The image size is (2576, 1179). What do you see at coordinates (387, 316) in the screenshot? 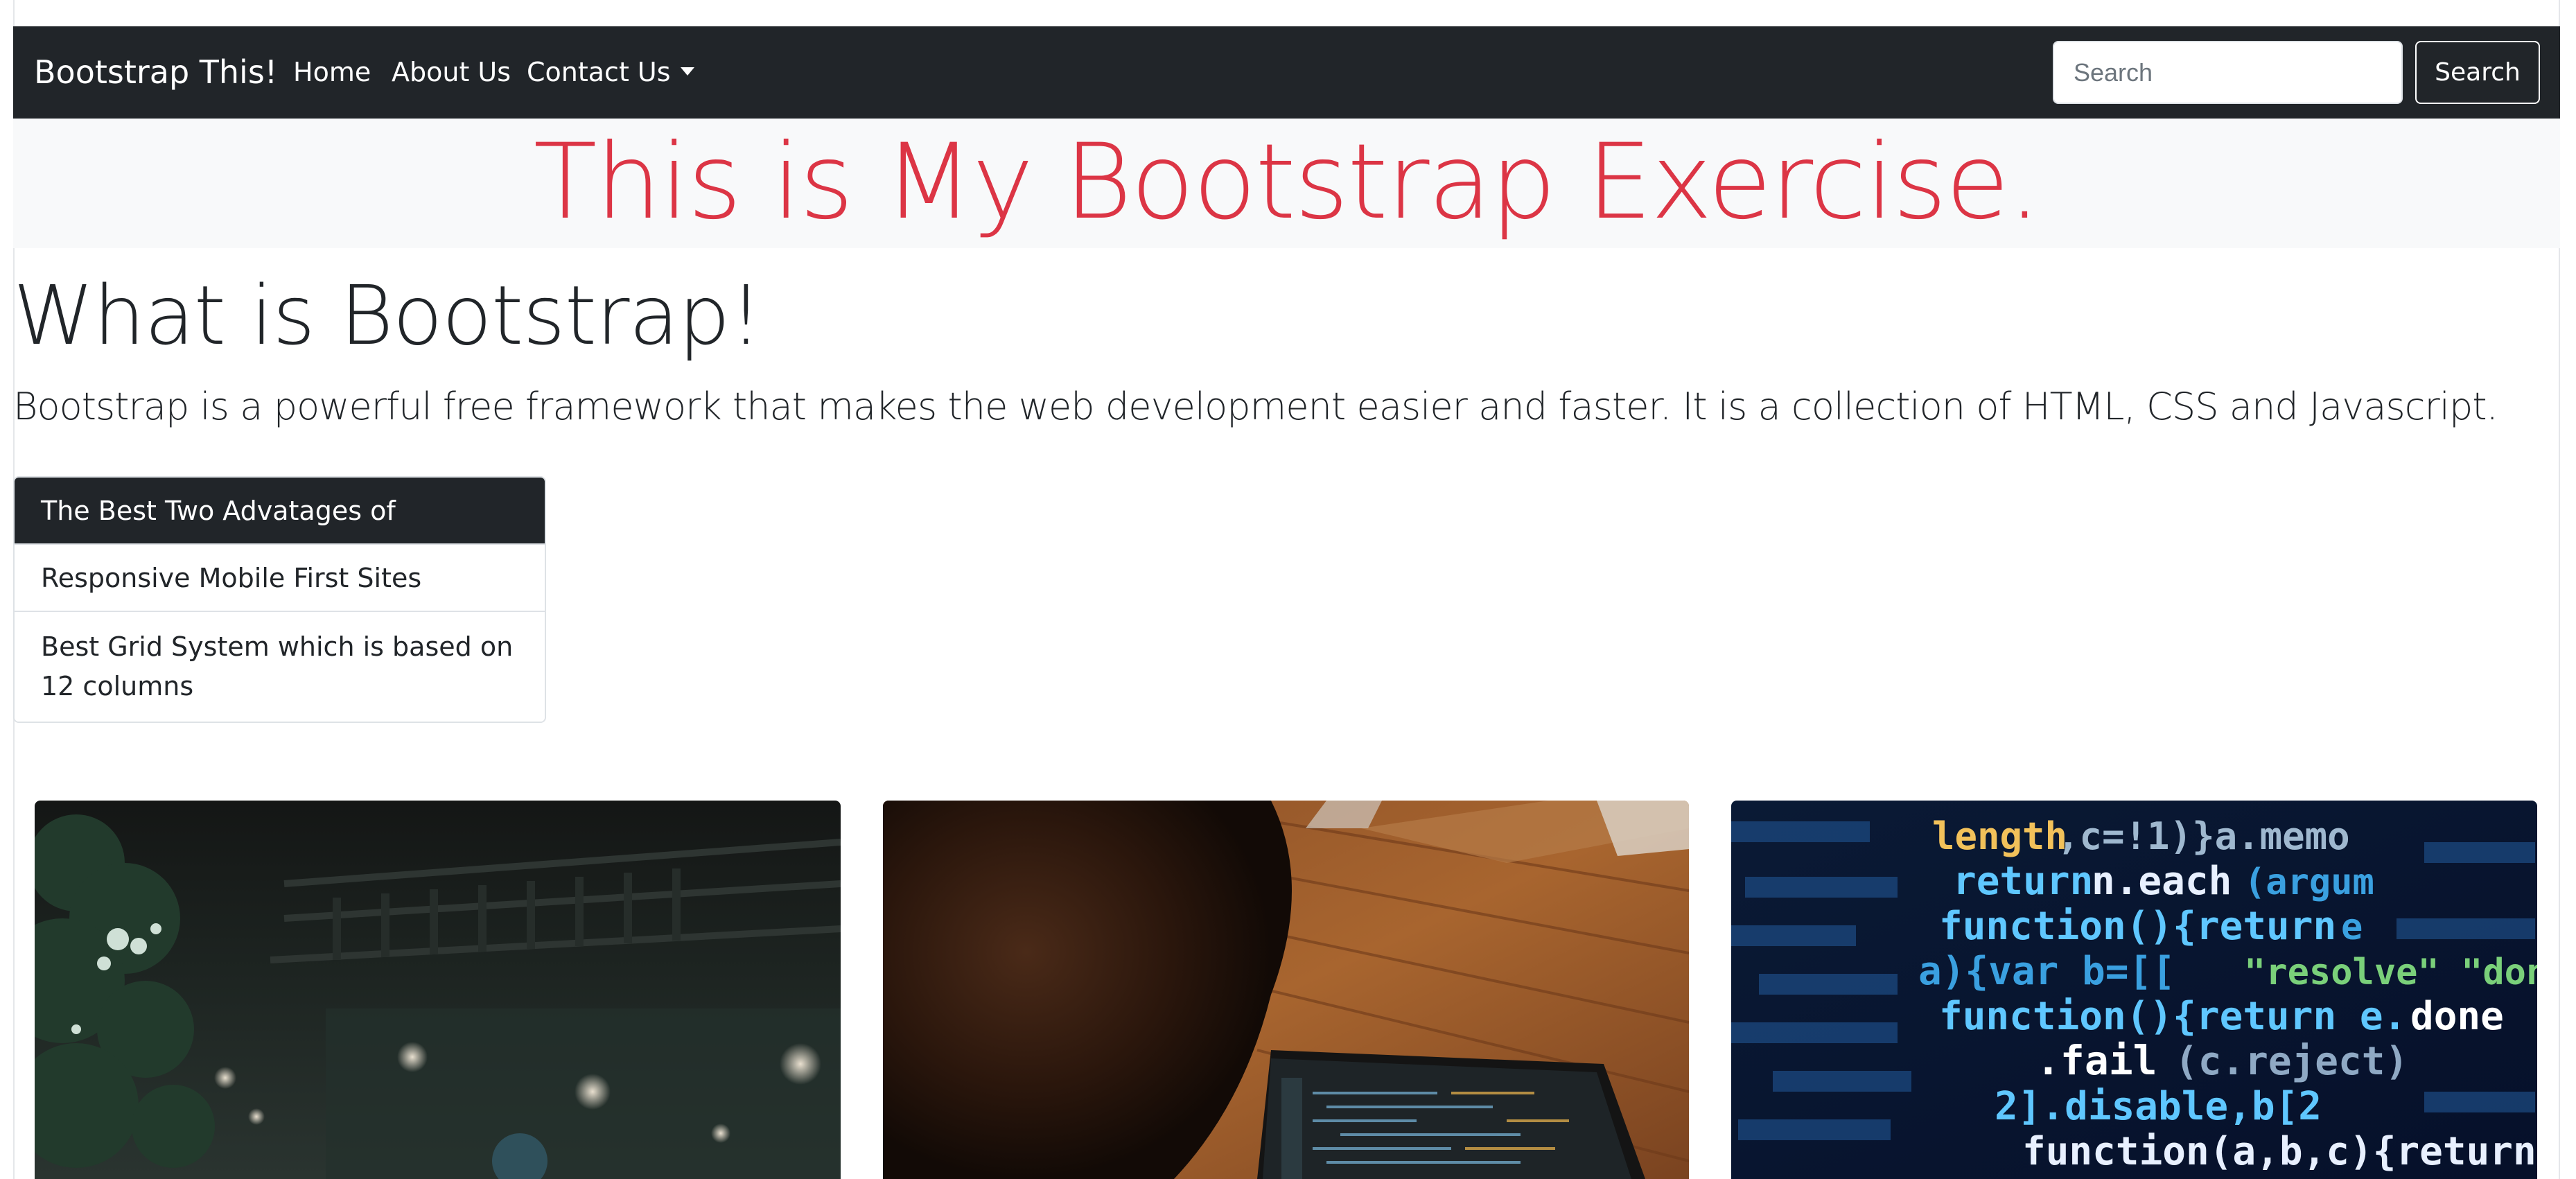
I see `section-heading: What is Bootstrap!` at bounding box center [387, 316].